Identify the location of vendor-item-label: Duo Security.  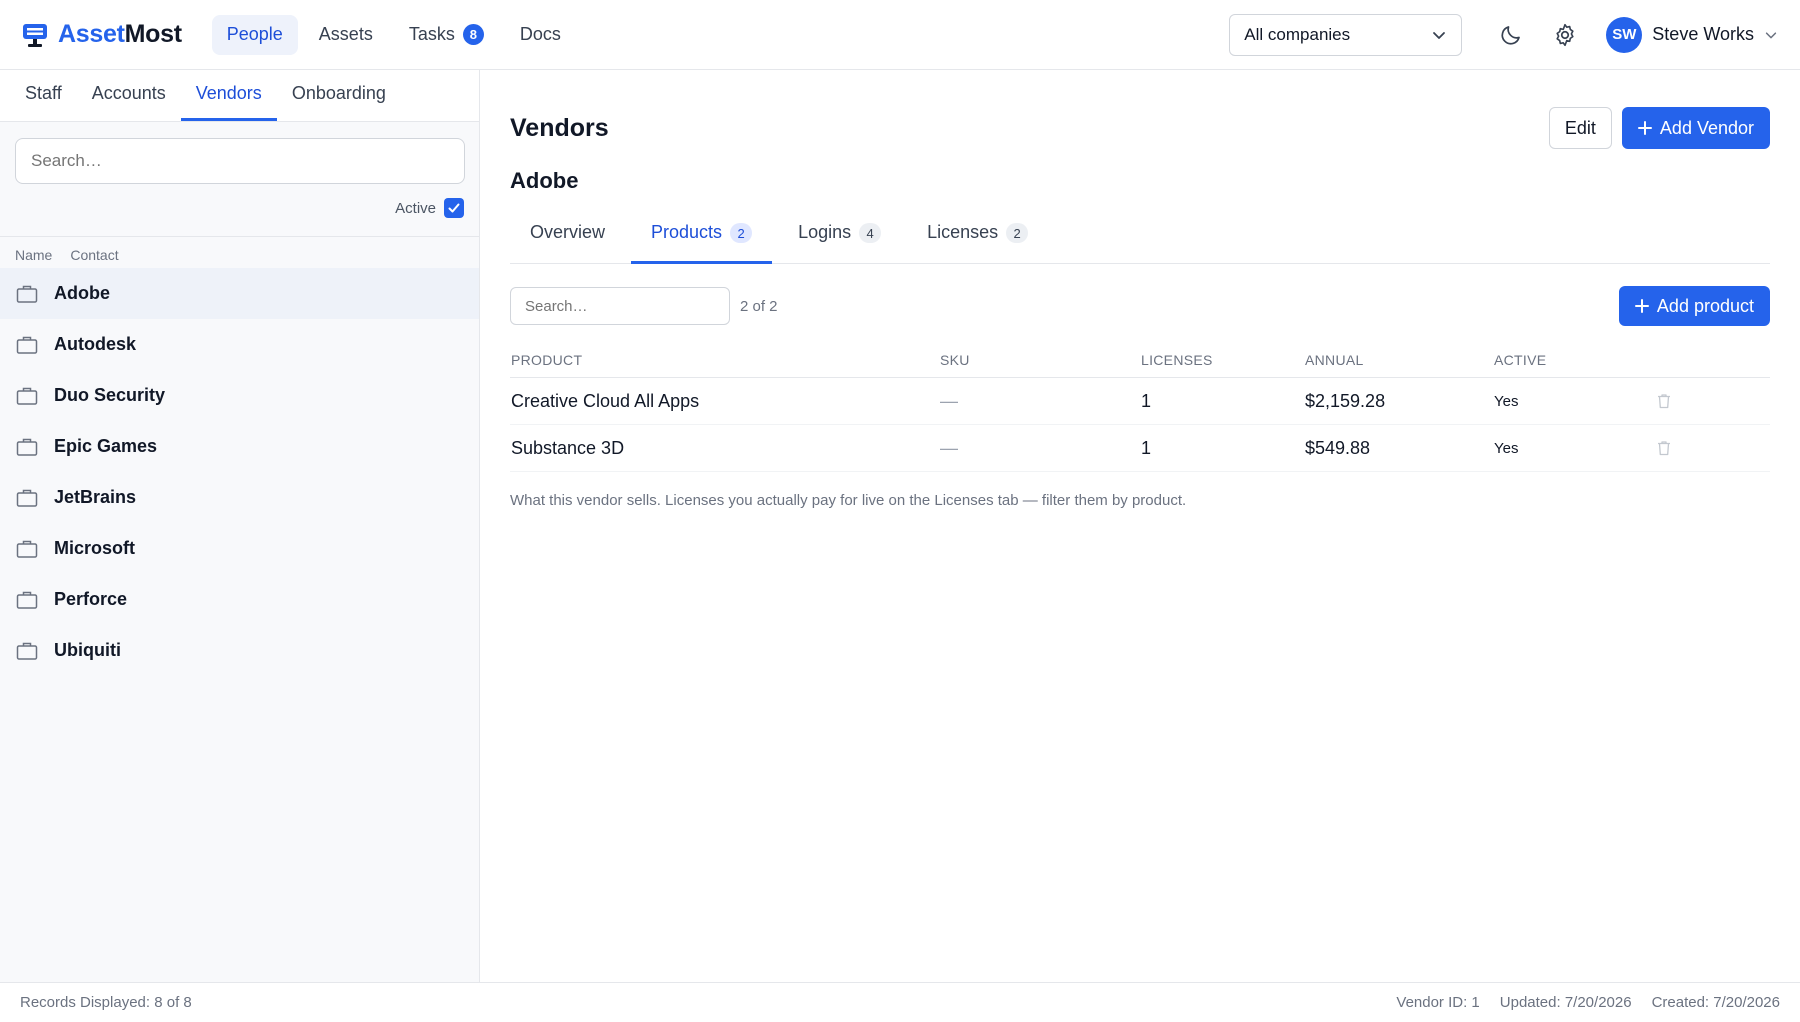
(110, 395).